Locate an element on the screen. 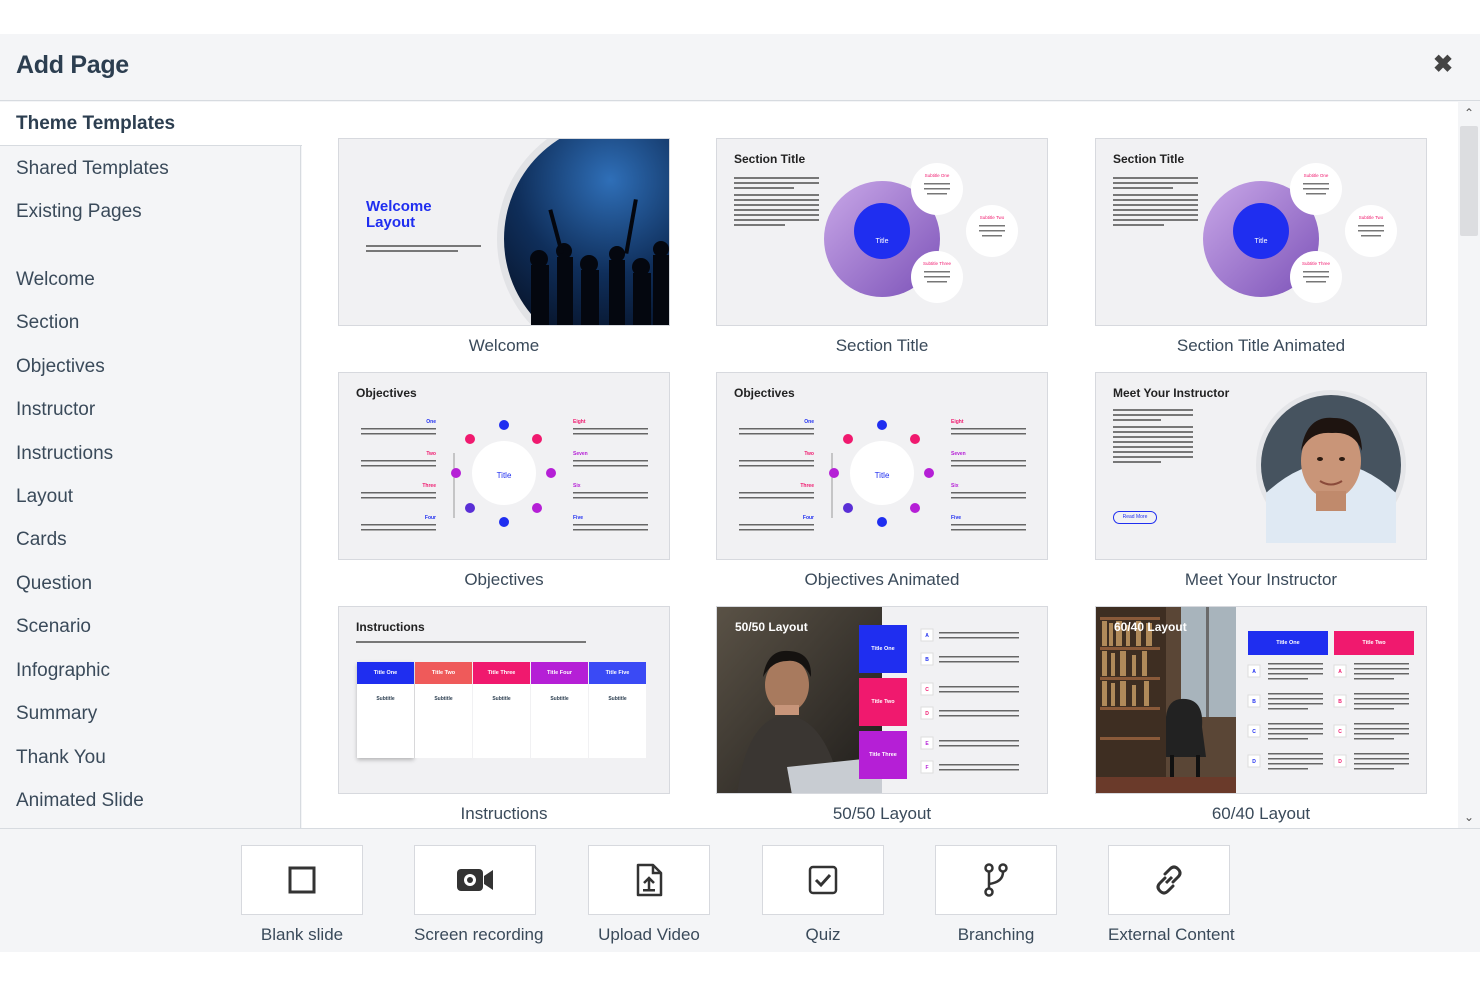 Image resolution: width=1480 pixels, height=987 pixels. template-label: Objectives is located at coordinates (504, 579).